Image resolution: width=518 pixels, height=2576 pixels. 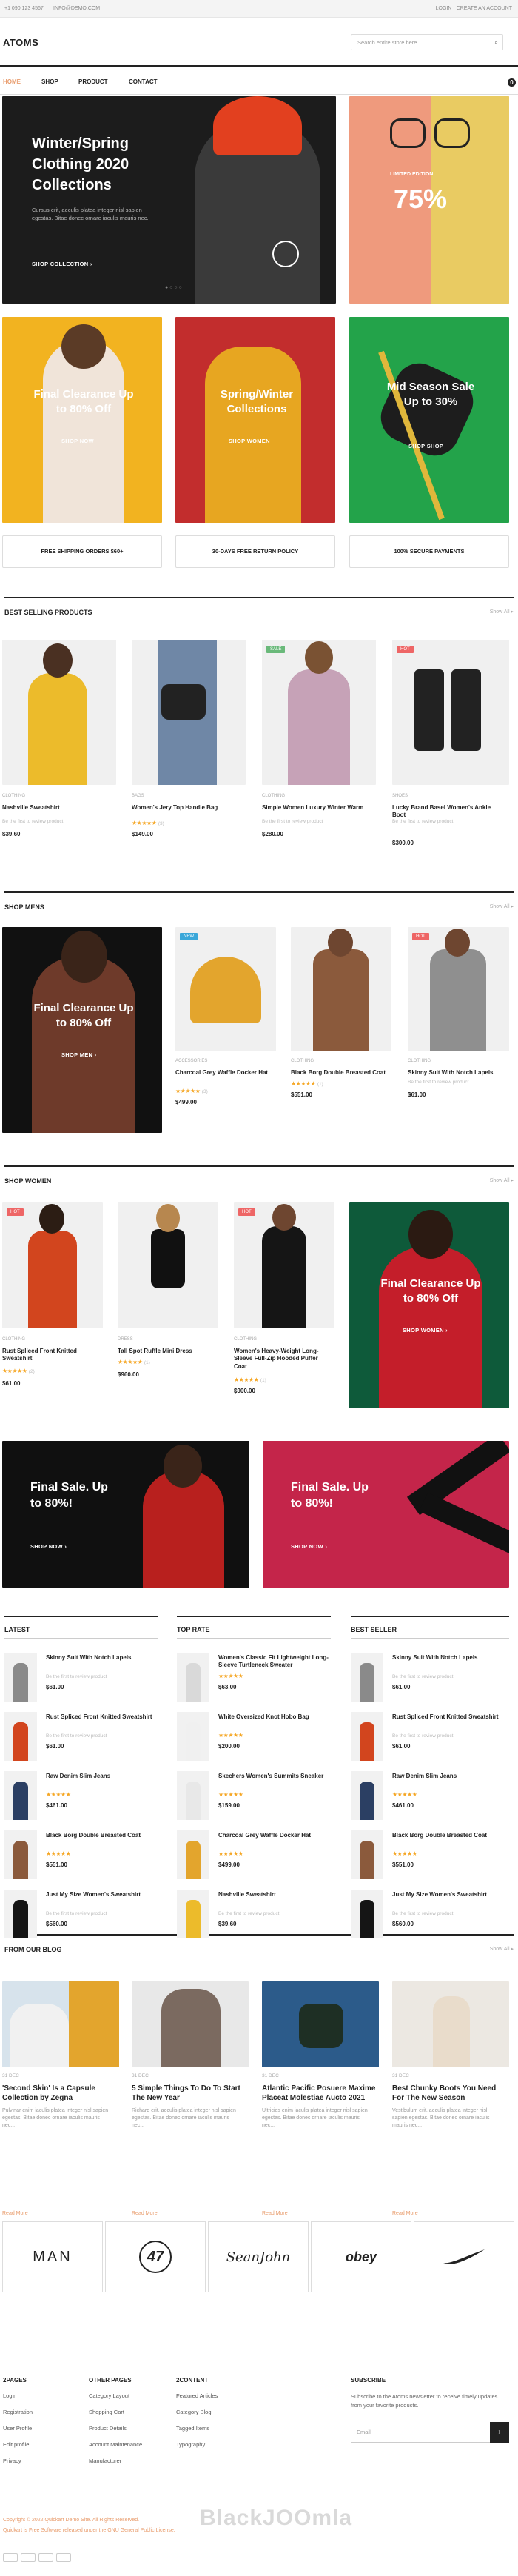 What do you see at coordinates (12, 81) in the screenshot?
I see `nav-home: Home` at bounding box center [12, 81].